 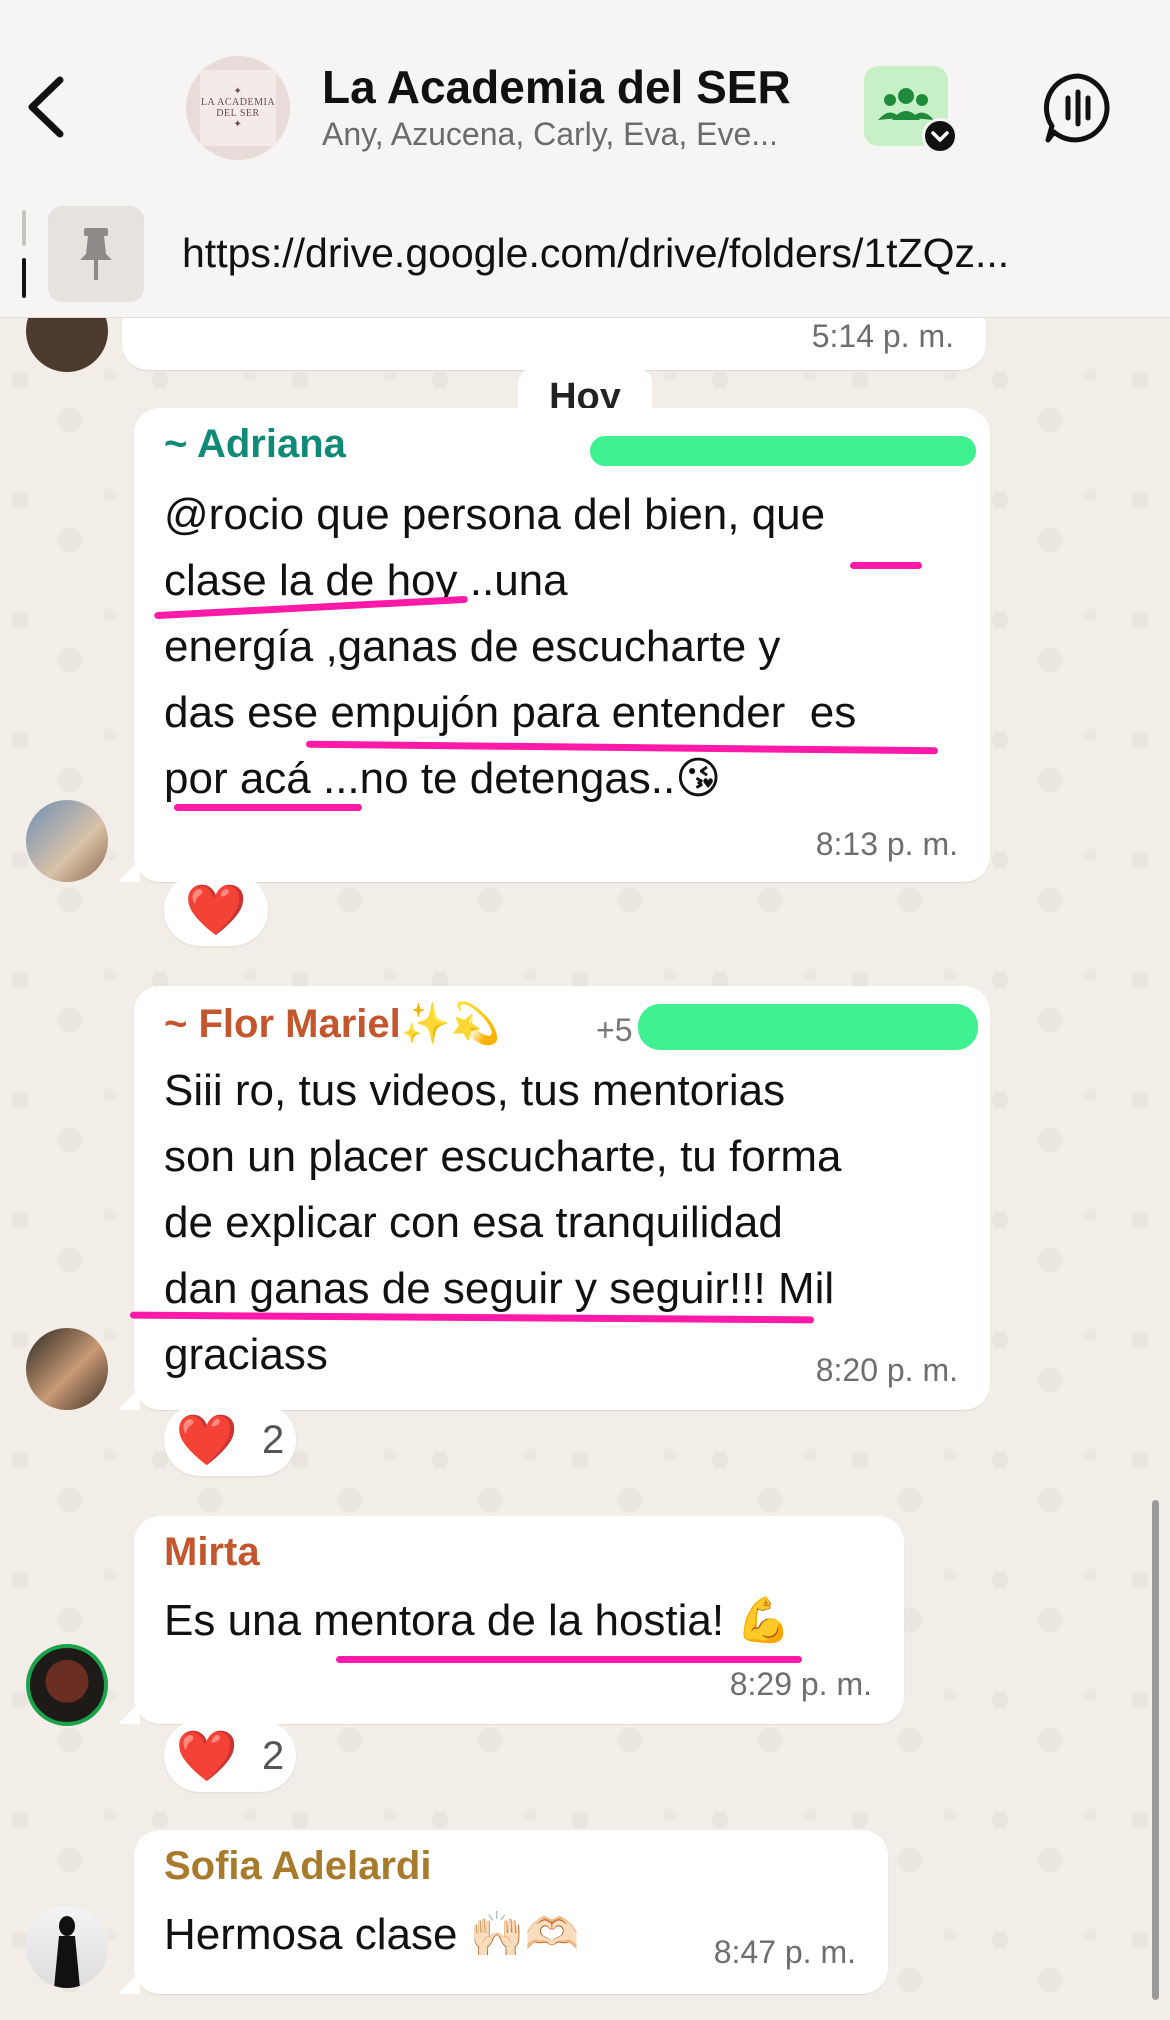 I want to click on message-reaction: ❤️, so click(x=216, y=910).